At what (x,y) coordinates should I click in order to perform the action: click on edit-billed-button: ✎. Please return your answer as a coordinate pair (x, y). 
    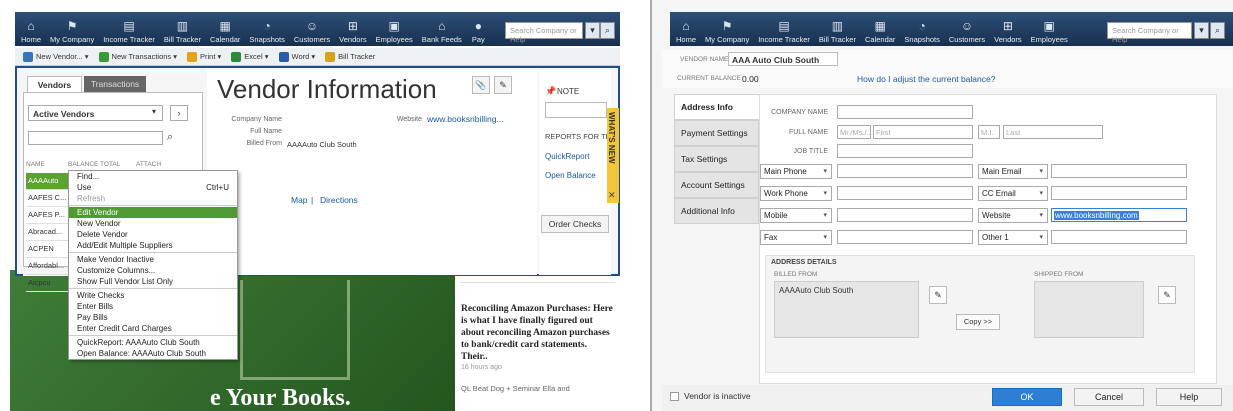
    Looking at the image, I should click on (938, 295).